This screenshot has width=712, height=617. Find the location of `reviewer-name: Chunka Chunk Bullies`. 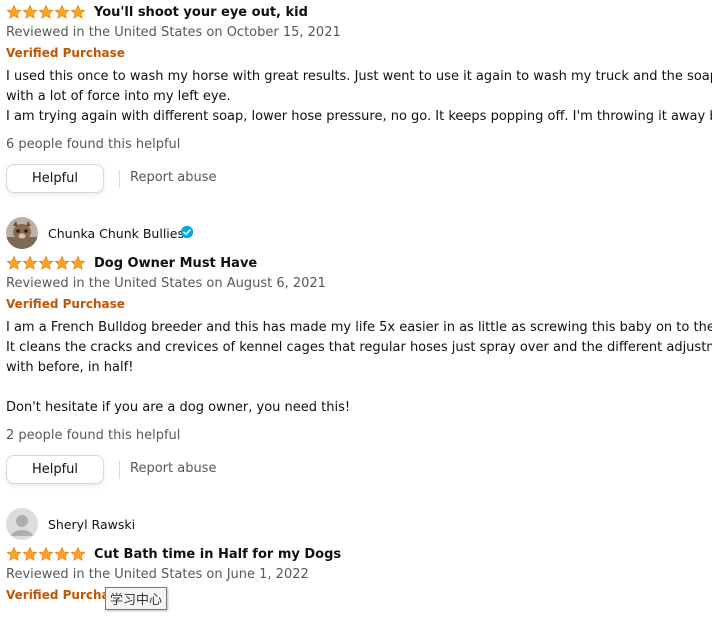

reviewer-name: Chunka Chunk Bullies is located at coordinates (116, 233).